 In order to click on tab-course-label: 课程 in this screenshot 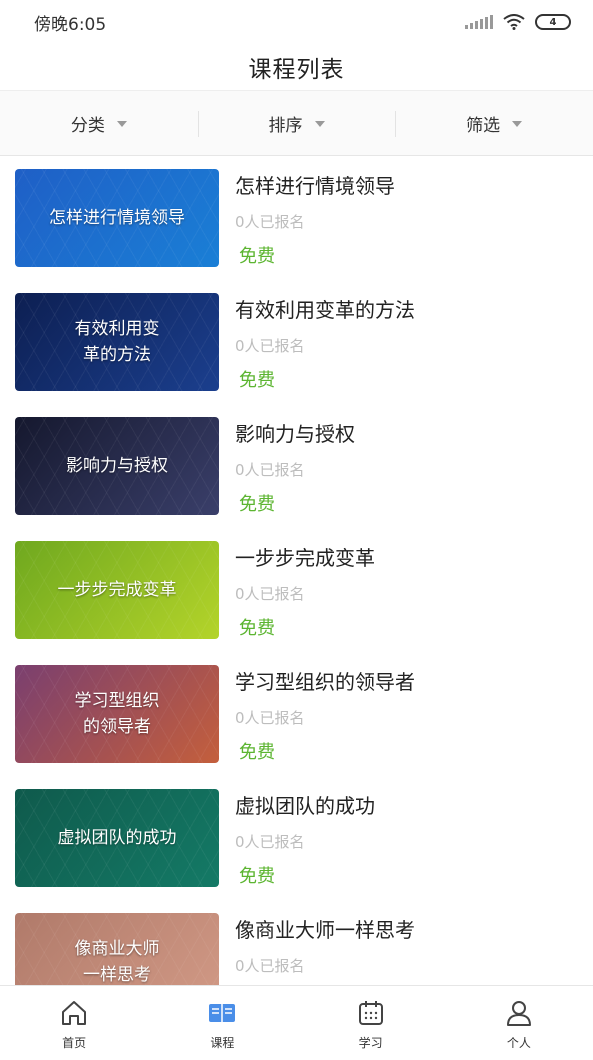, I will do `click(222, 1043)`.